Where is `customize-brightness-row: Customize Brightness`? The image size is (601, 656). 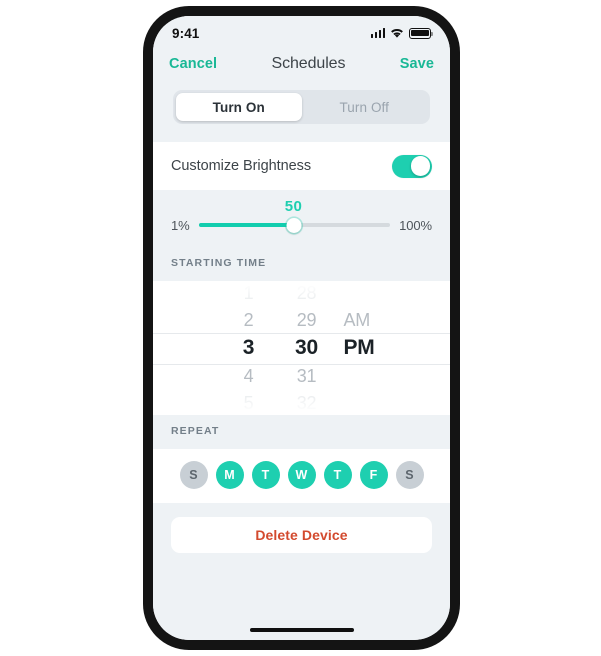
customize-brightness-row: Customize Brightness is located at coordinates (301, 166).